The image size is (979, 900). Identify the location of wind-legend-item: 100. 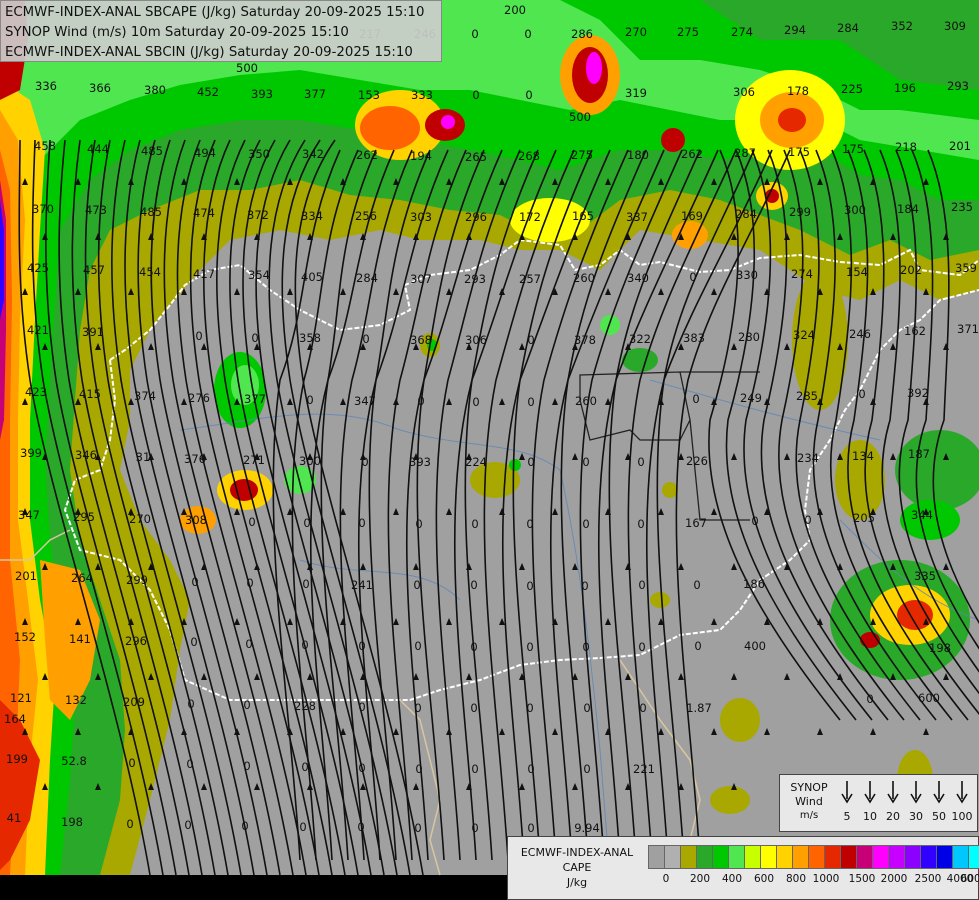
(962, 804).